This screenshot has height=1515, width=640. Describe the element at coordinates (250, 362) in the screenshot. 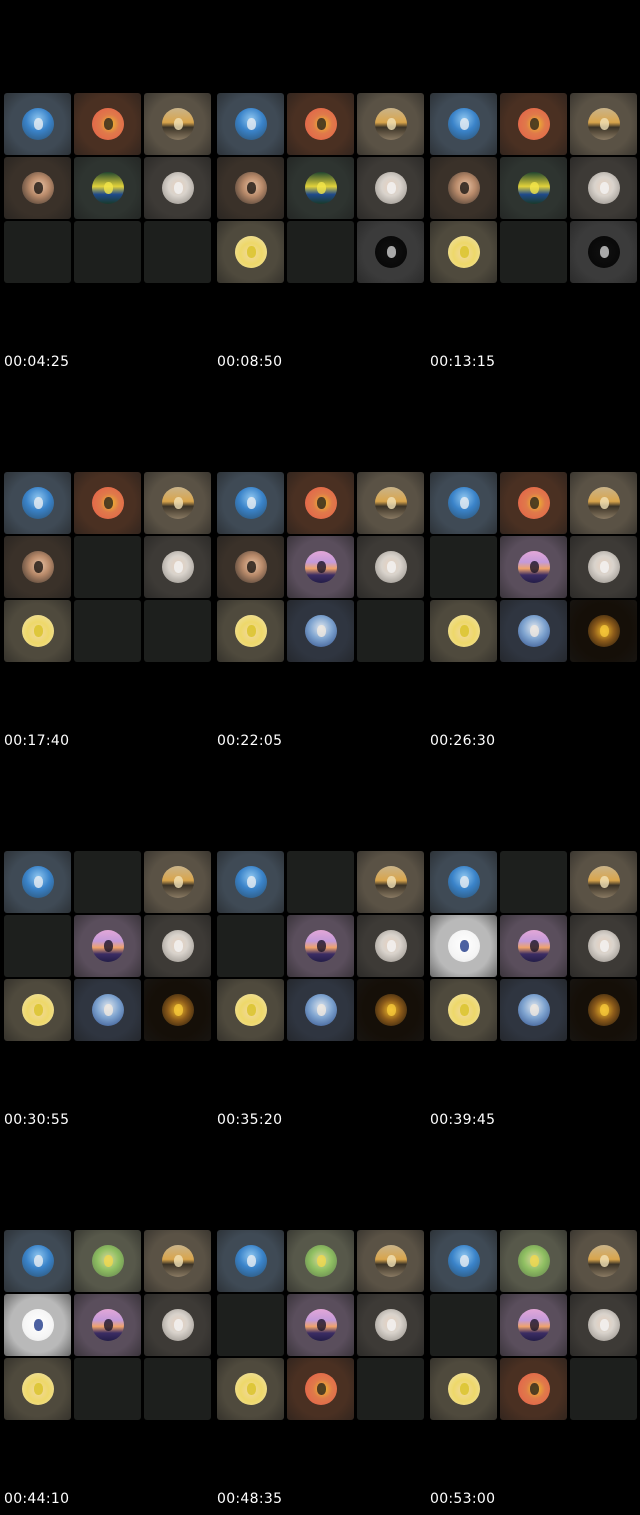

I see `frame-timestamp: 00:08:50` at that location.